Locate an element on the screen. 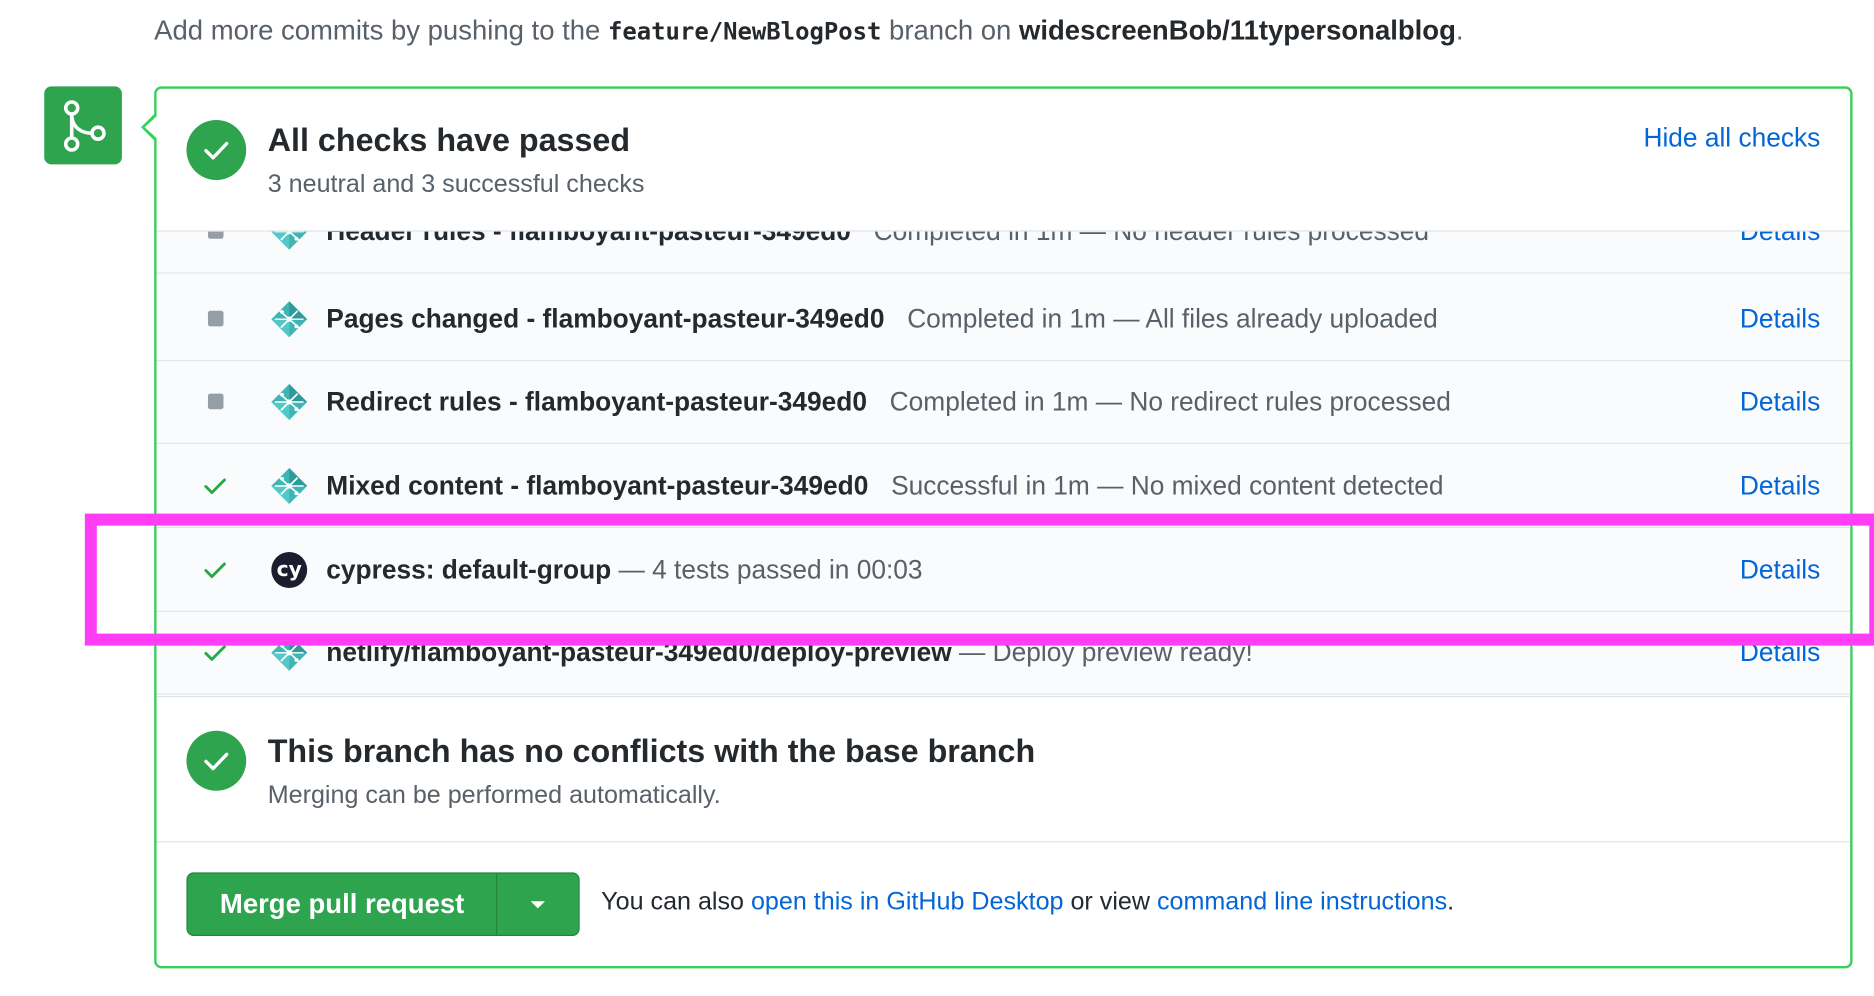 The image size is (1874, 996). branch-name: feature/NewBlogPost is located at coordinates (744, 31).